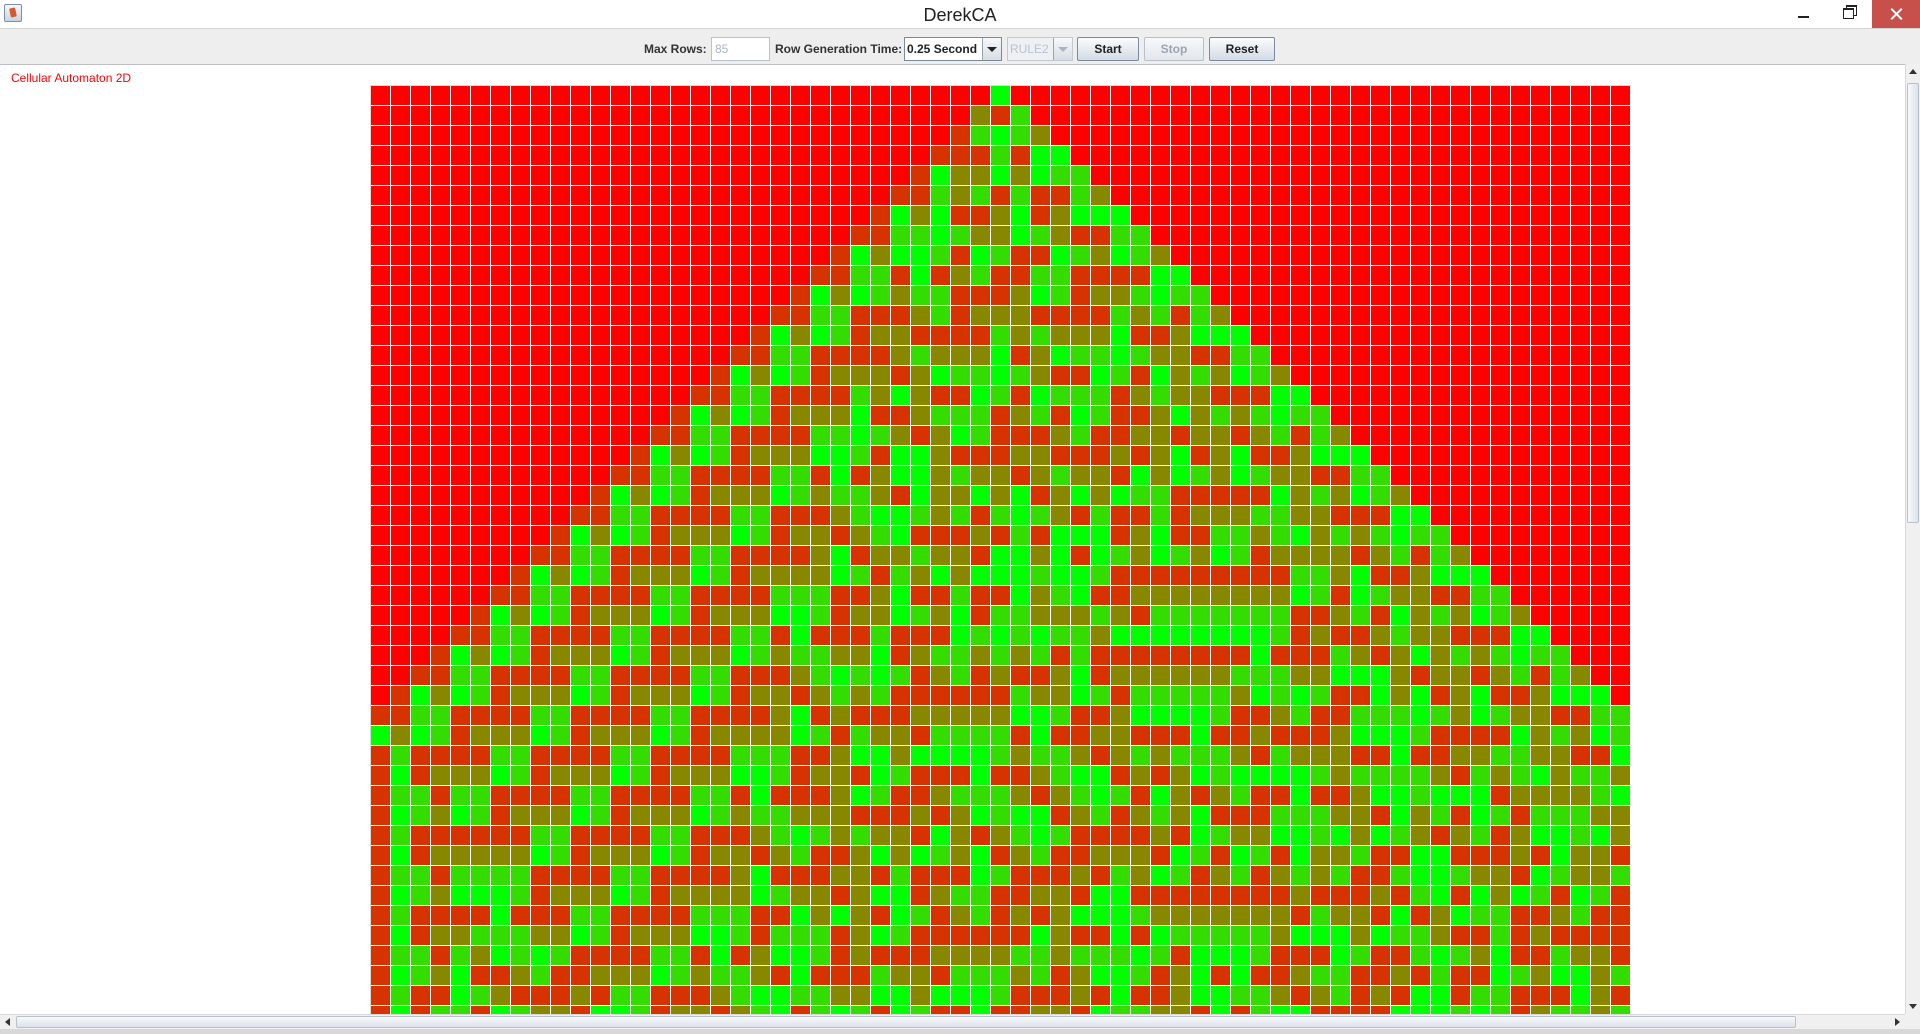  I want to click on horizontal-scroll-thumb, so click(906, 1022).